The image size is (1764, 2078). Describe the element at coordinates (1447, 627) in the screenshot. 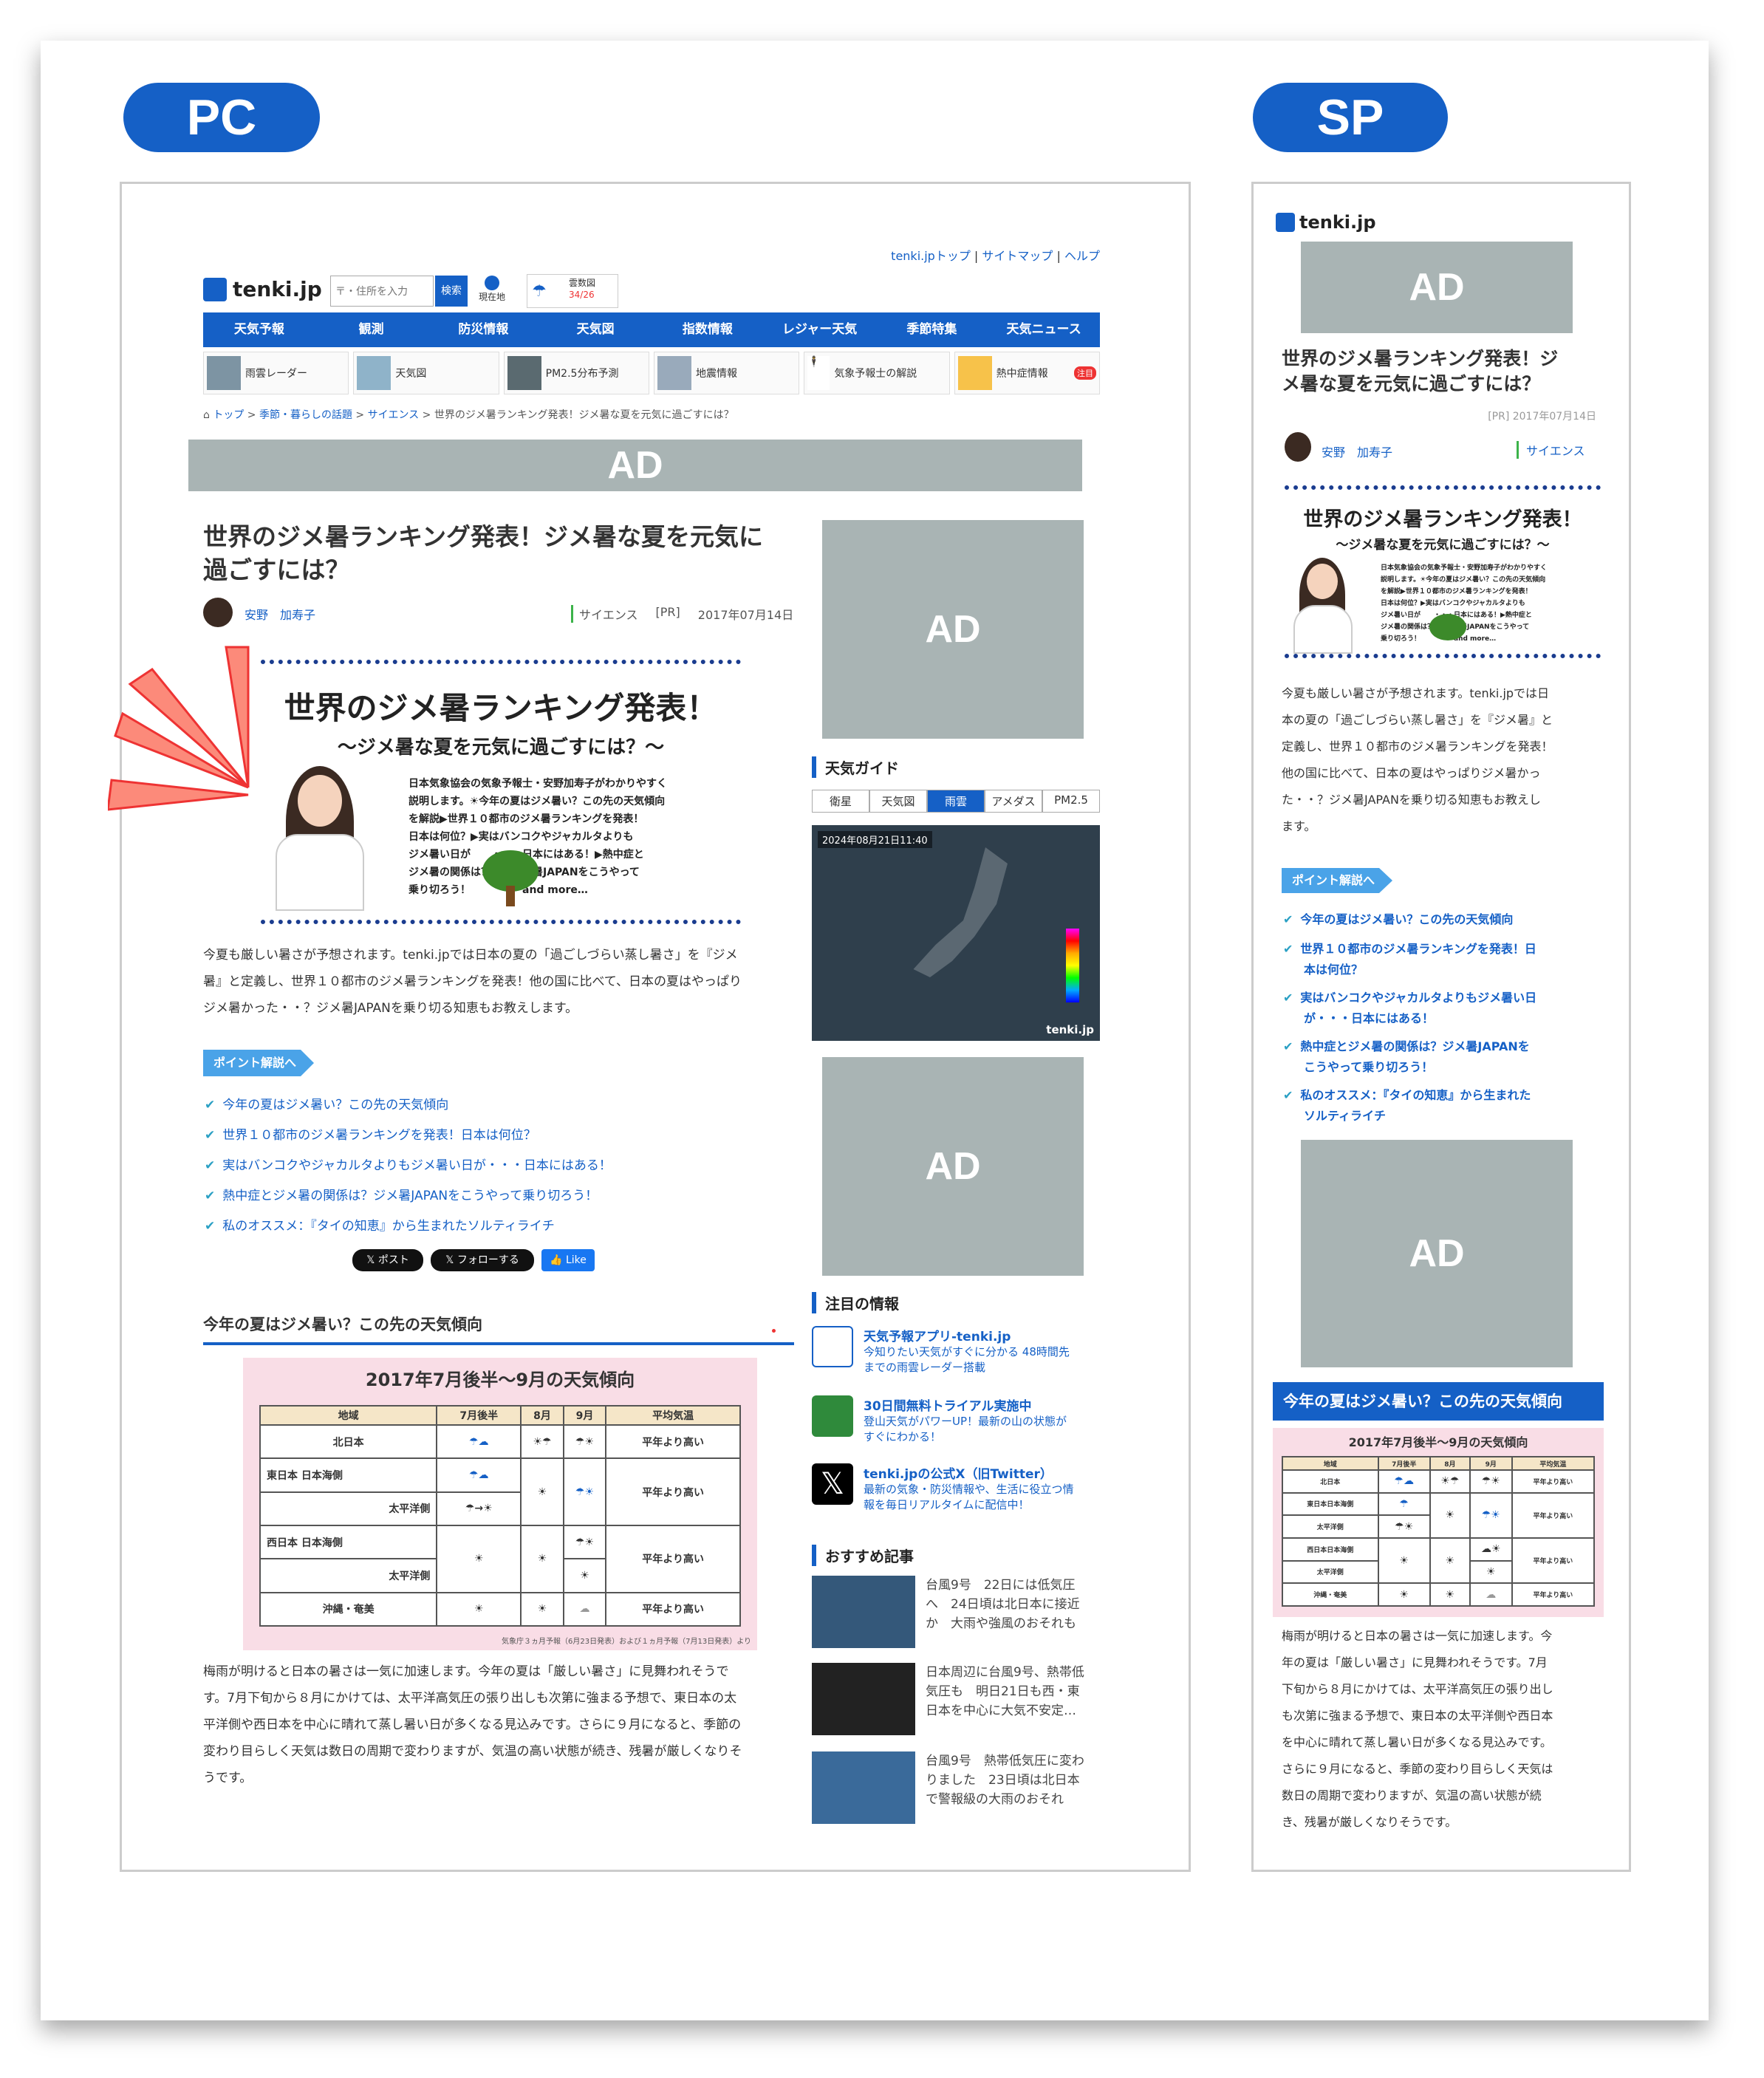

I see `tree-icon` at that location.